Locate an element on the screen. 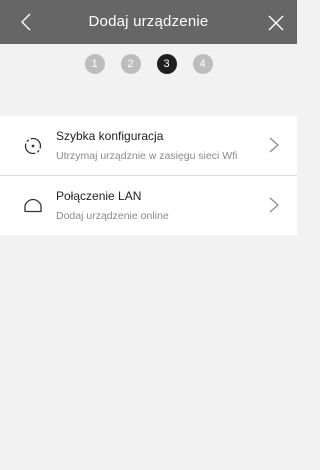  option-label: Szybka konfiguracja is located at coordinates (110, 136).